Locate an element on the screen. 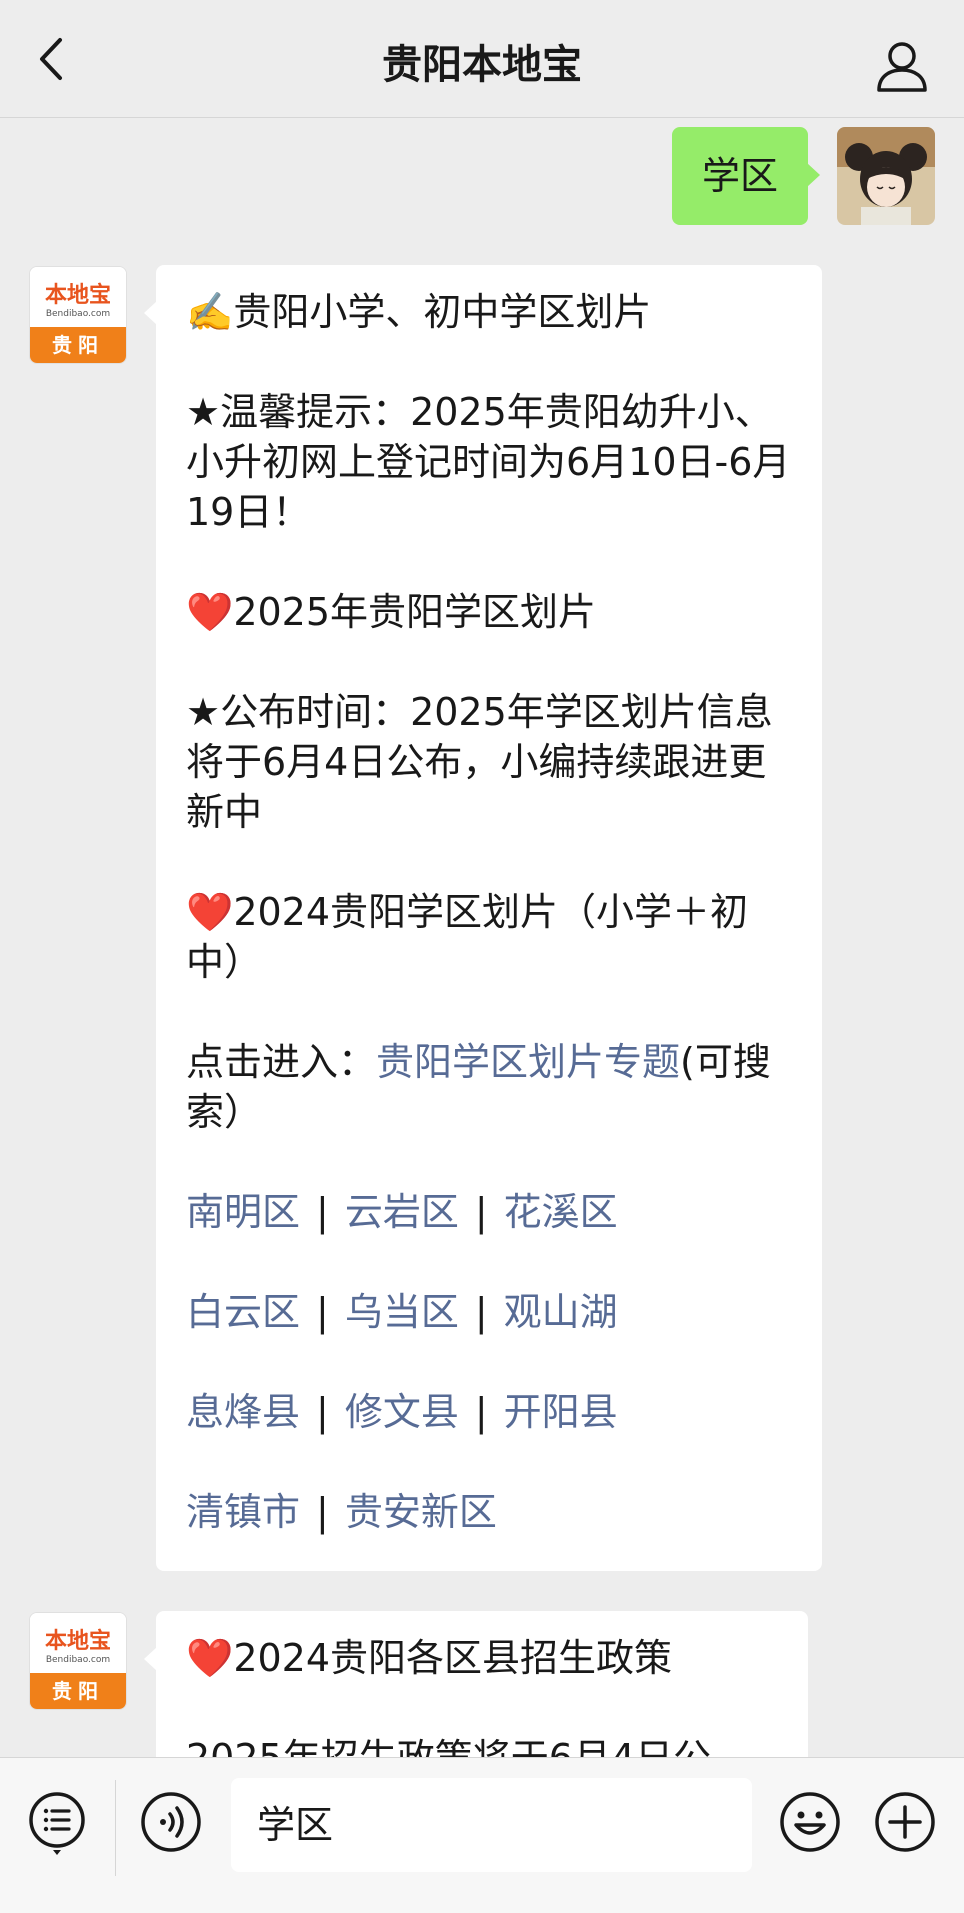 This screenshot has width=964, height=1913. topic-link: 贵阳学区划片专题 is located at coordinates (528, 1062).